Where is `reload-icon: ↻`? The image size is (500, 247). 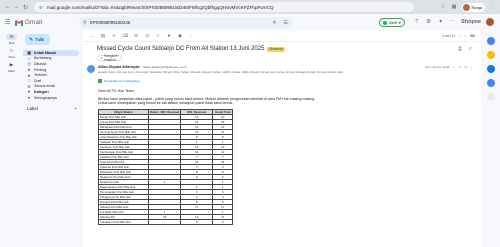
reload-icon: ↻ is located at coordinates (25, 7).